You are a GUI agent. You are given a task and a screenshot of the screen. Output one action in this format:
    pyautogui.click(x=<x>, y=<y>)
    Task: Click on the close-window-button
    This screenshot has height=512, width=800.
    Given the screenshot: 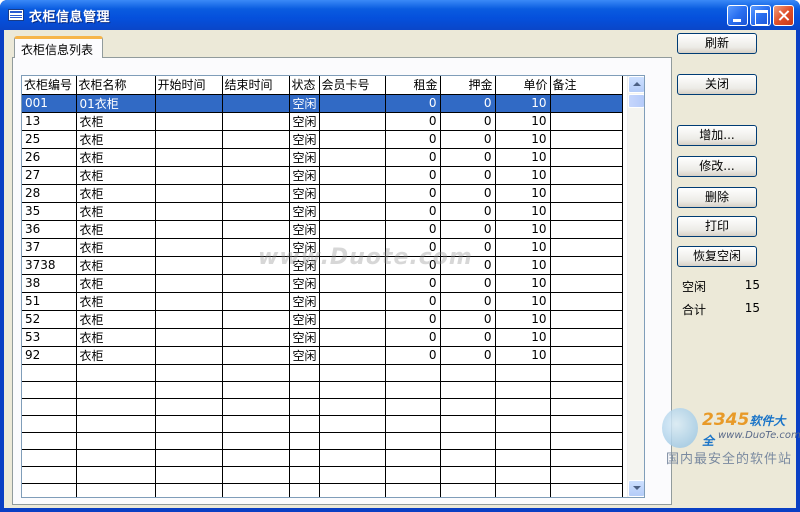 What is the action you would take?
    pyautogui.click(x=783, y=15)
    